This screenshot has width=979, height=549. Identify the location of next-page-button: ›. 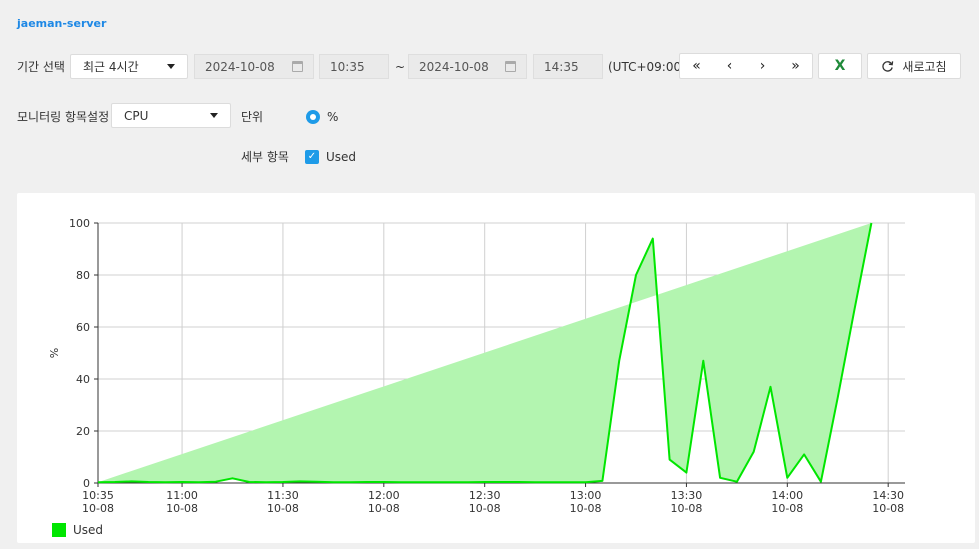
(762, 66).